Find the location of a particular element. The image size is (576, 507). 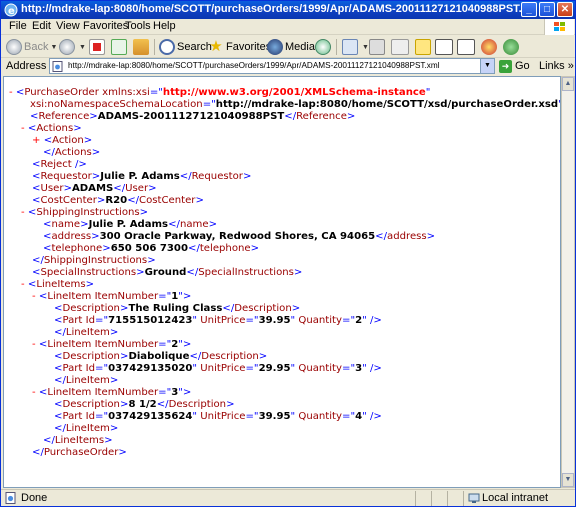

history-button is located at coordinates (324, 47).